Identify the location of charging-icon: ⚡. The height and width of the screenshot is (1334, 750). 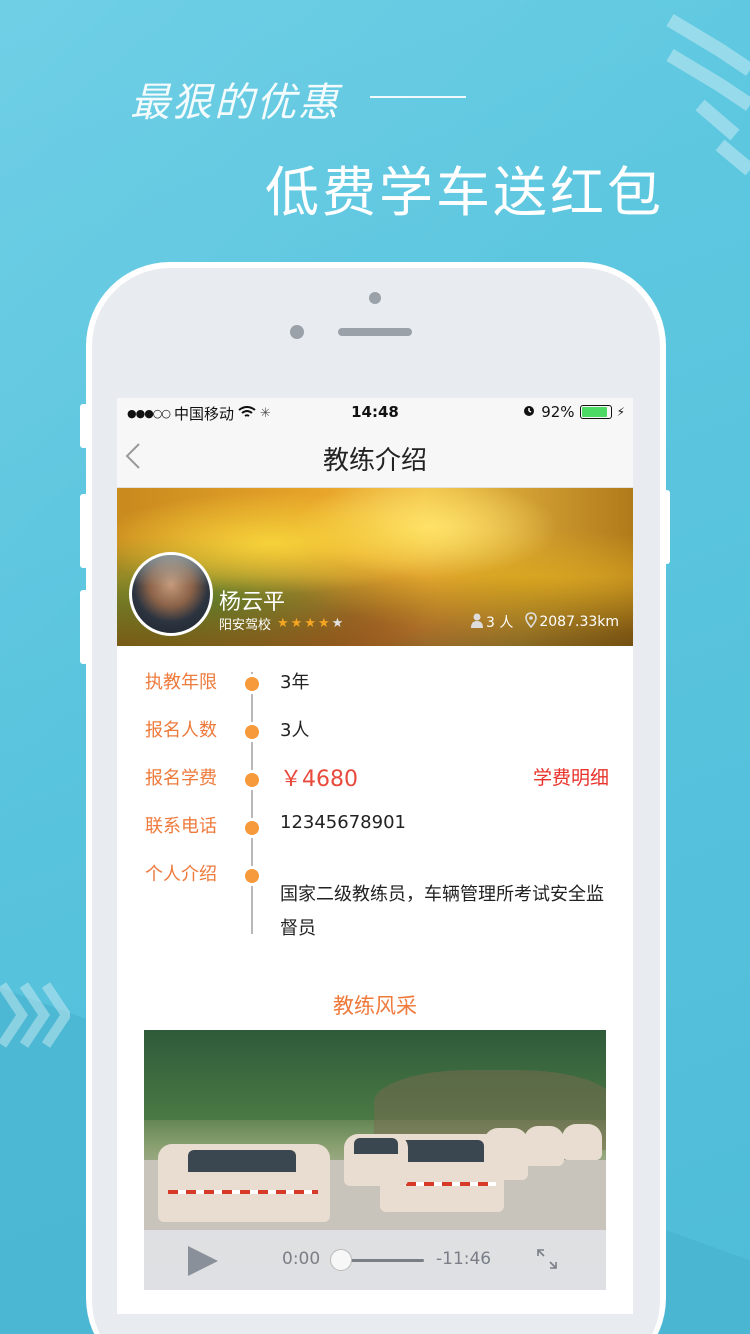
(620, 412).